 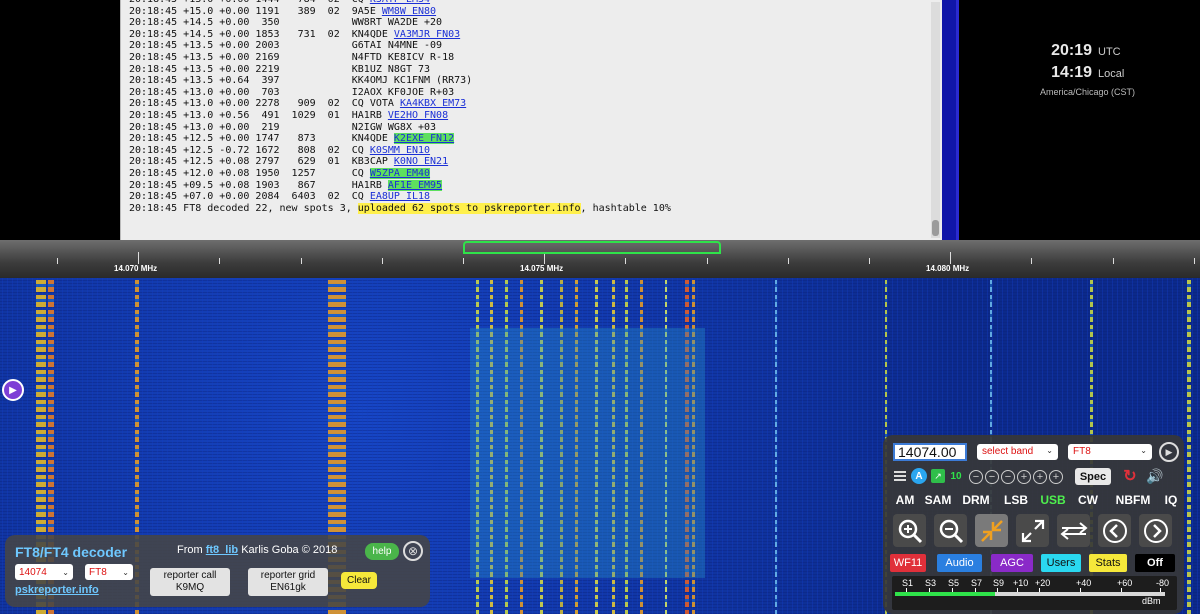 I want to click on mode-button-cw: CW, so click(x=1088, y=499).